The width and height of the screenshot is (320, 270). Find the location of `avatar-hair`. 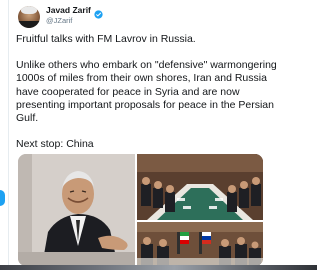

avatar-hair is located at coordinates (29, 10).